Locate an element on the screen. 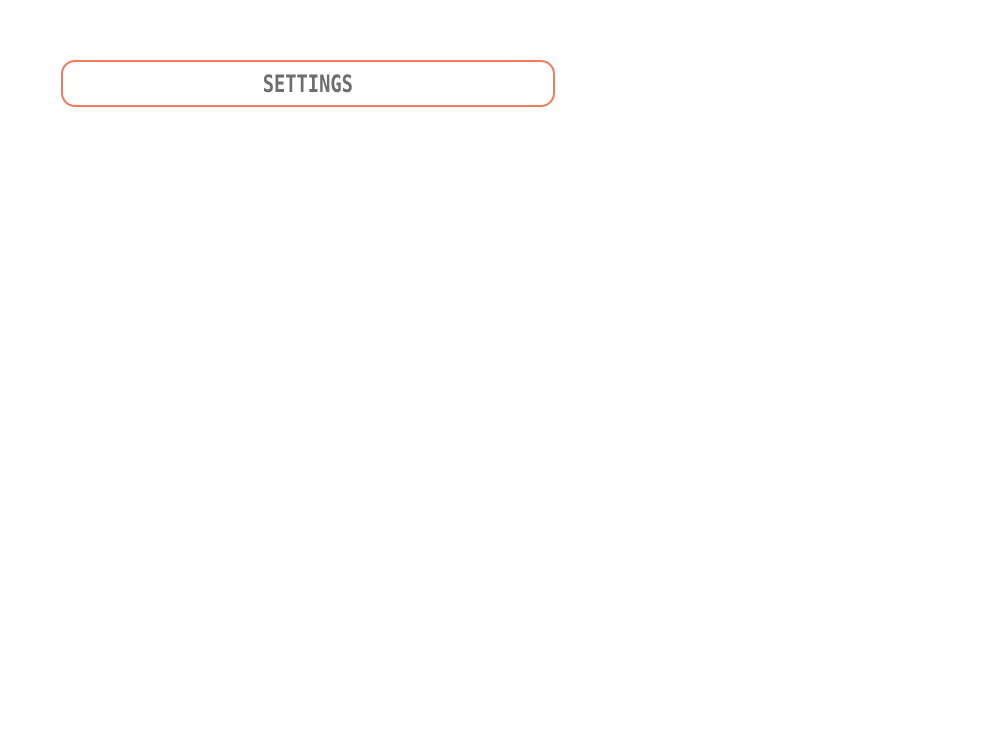 This screenshot has width=1000, height=750. settings-label: SETTINGS is located at coordinates (308, 83).